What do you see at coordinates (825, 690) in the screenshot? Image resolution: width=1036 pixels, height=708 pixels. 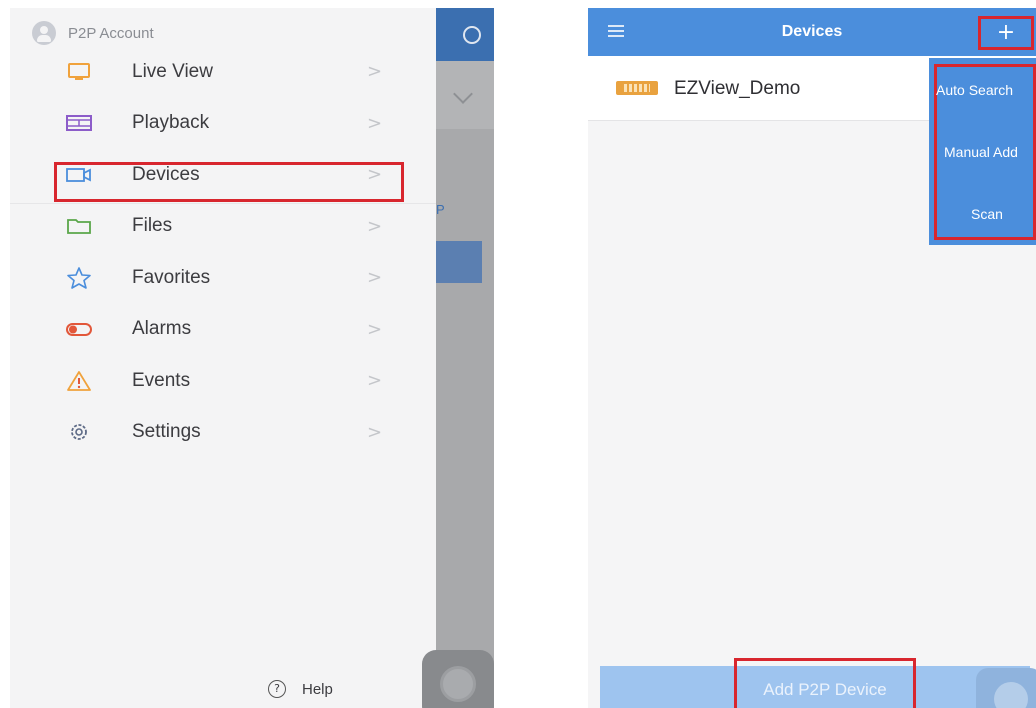 I see `add-p2p-device-button: Add P2P Device` at bounding box center [825, 690].